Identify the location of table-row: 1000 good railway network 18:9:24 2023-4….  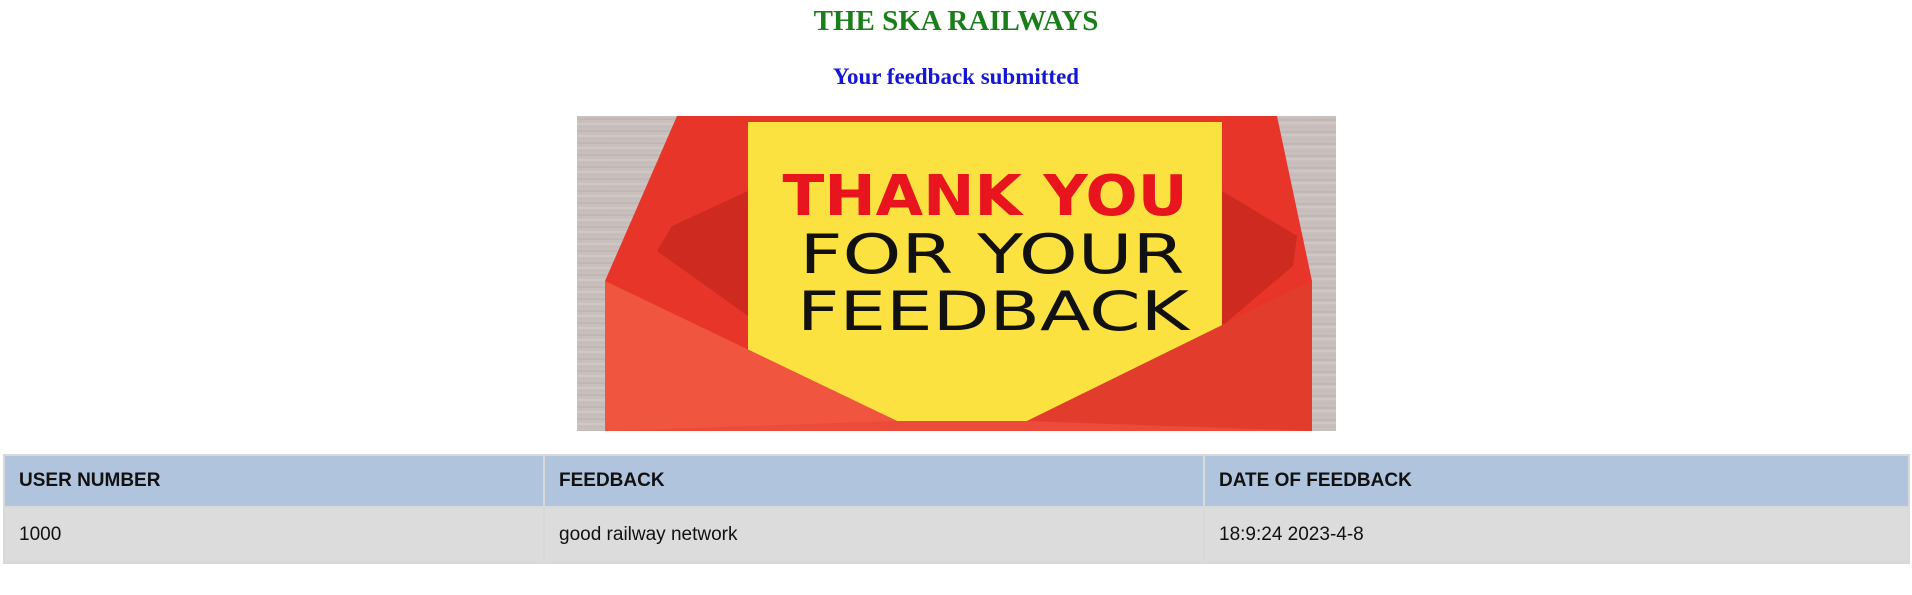
(956, 535).